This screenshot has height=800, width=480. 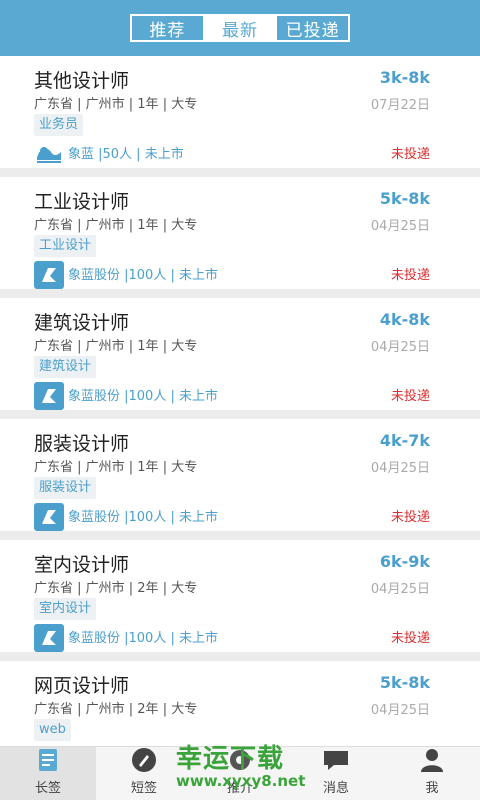 What do you see at coordinates (432, 788) in the screenshot?
I see `tab-label: 我` at bounding box center [432, 788].